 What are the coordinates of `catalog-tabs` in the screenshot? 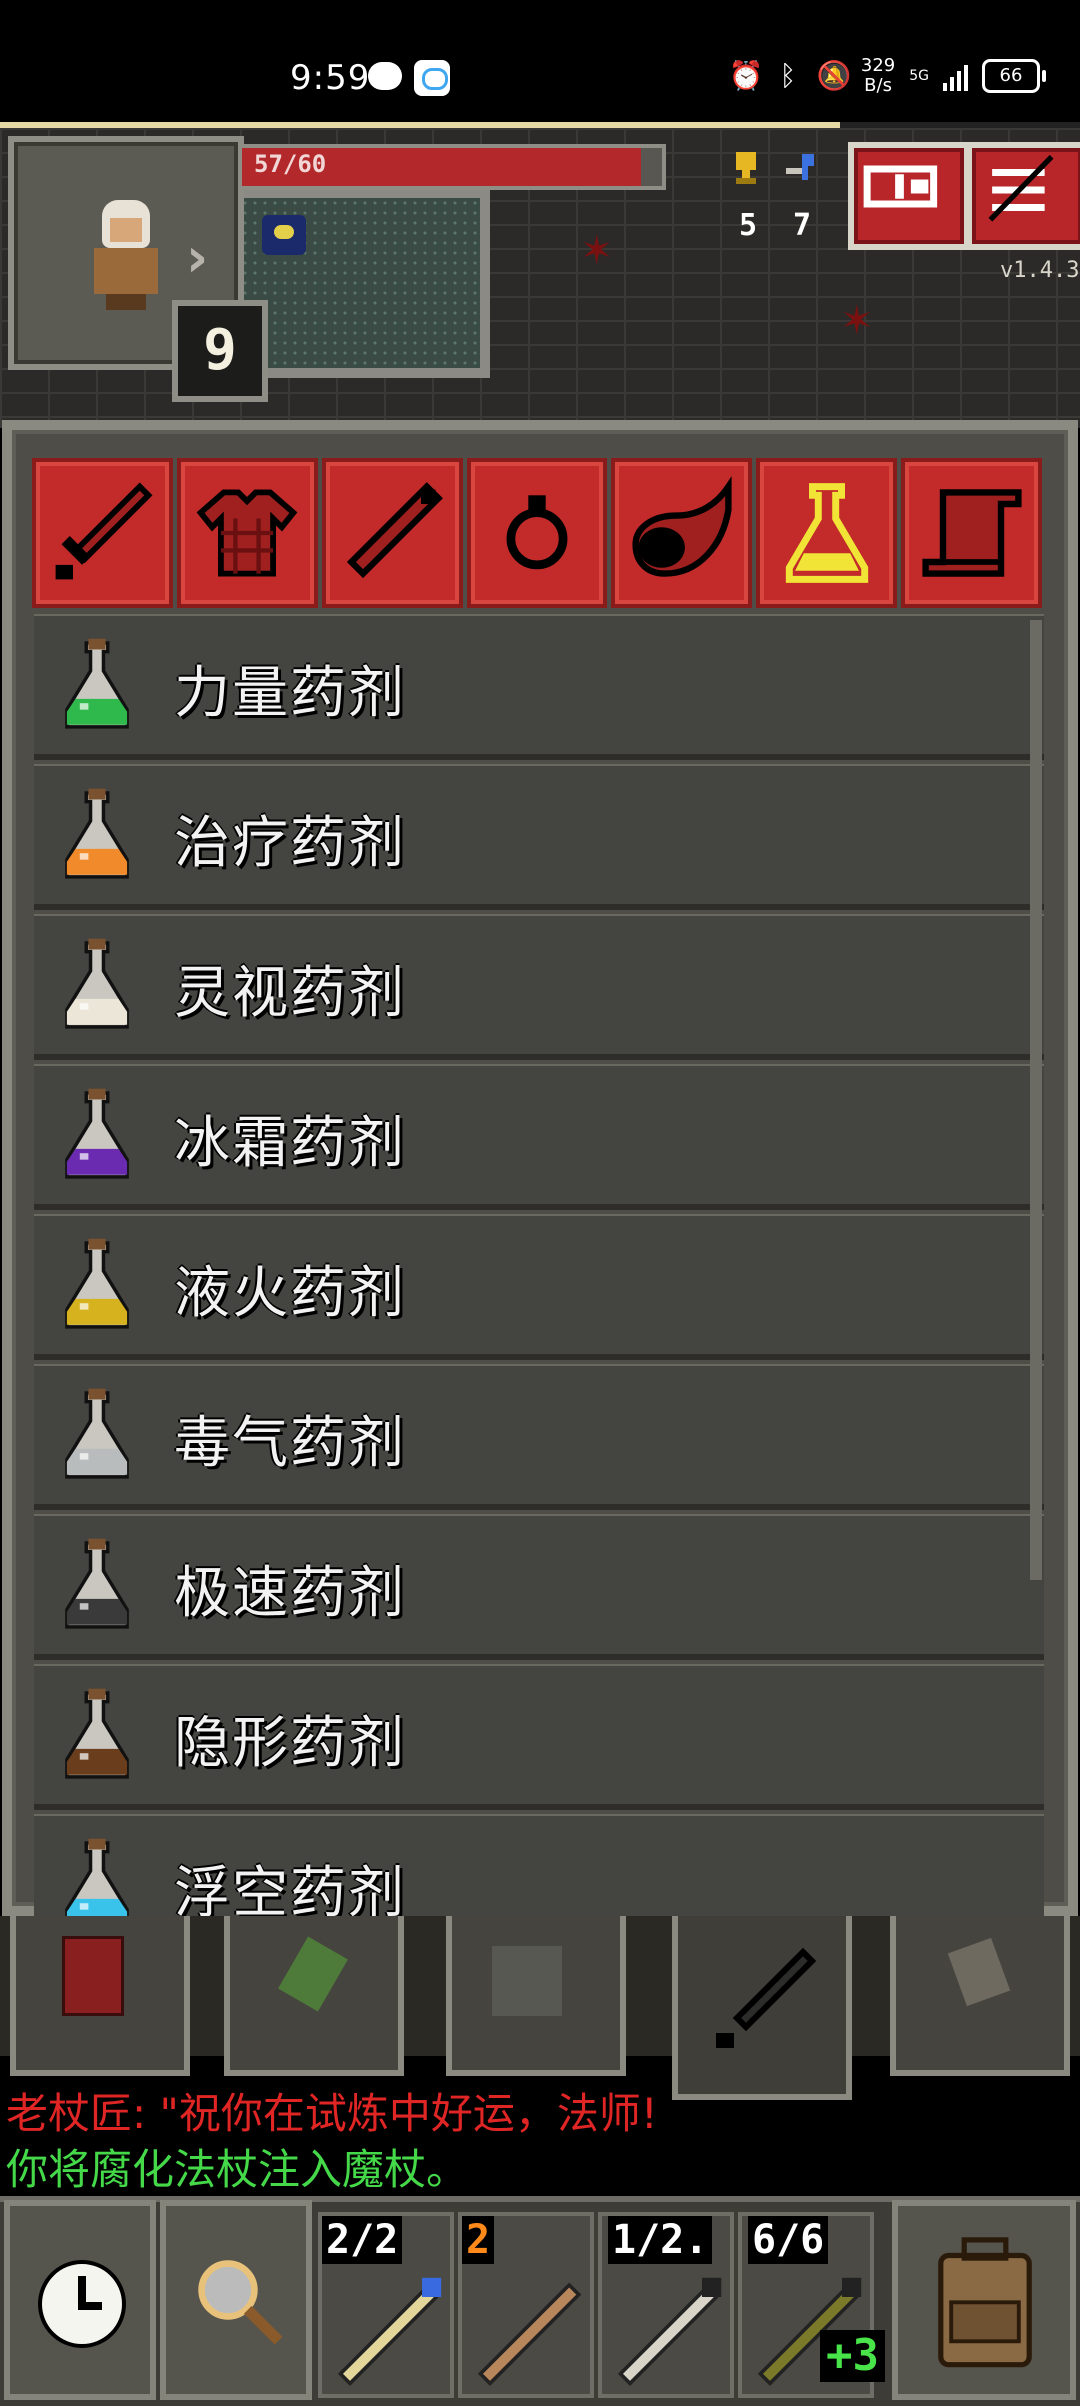 It's located at (537, 533).